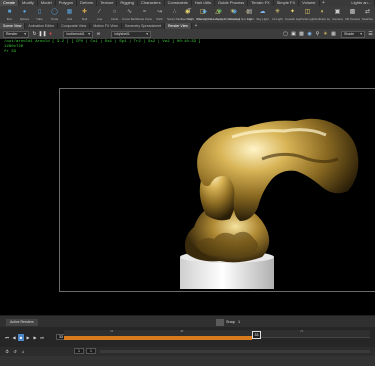 This screenshot has width=375, height=366. Describe the element at coordinates (15, 351) in the screenshot. I see `loop-icon: ↺` at that location.